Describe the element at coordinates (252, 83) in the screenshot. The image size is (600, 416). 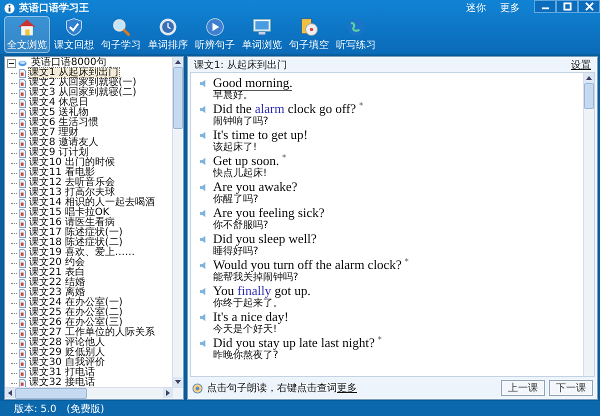
I see `english-sentence: Good morning.` at that location.